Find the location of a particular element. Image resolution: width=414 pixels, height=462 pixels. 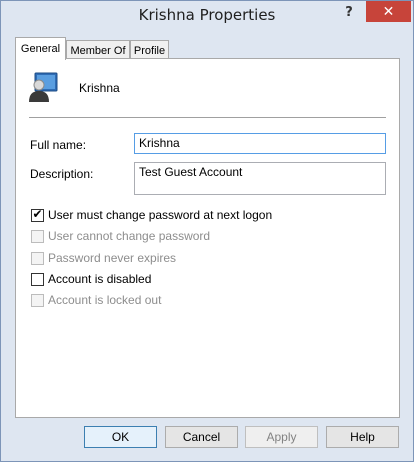

checkbox-label: Account is locked out is located at coordinates (105, 300).